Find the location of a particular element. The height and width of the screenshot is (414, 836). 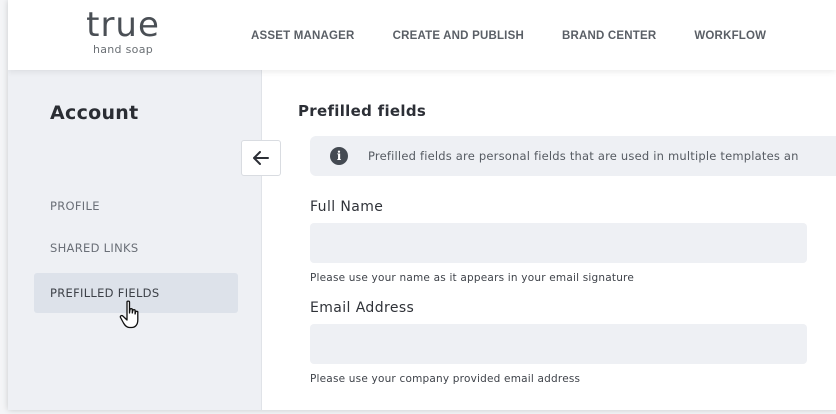

email-address-field is located at coordinates (558, 344).